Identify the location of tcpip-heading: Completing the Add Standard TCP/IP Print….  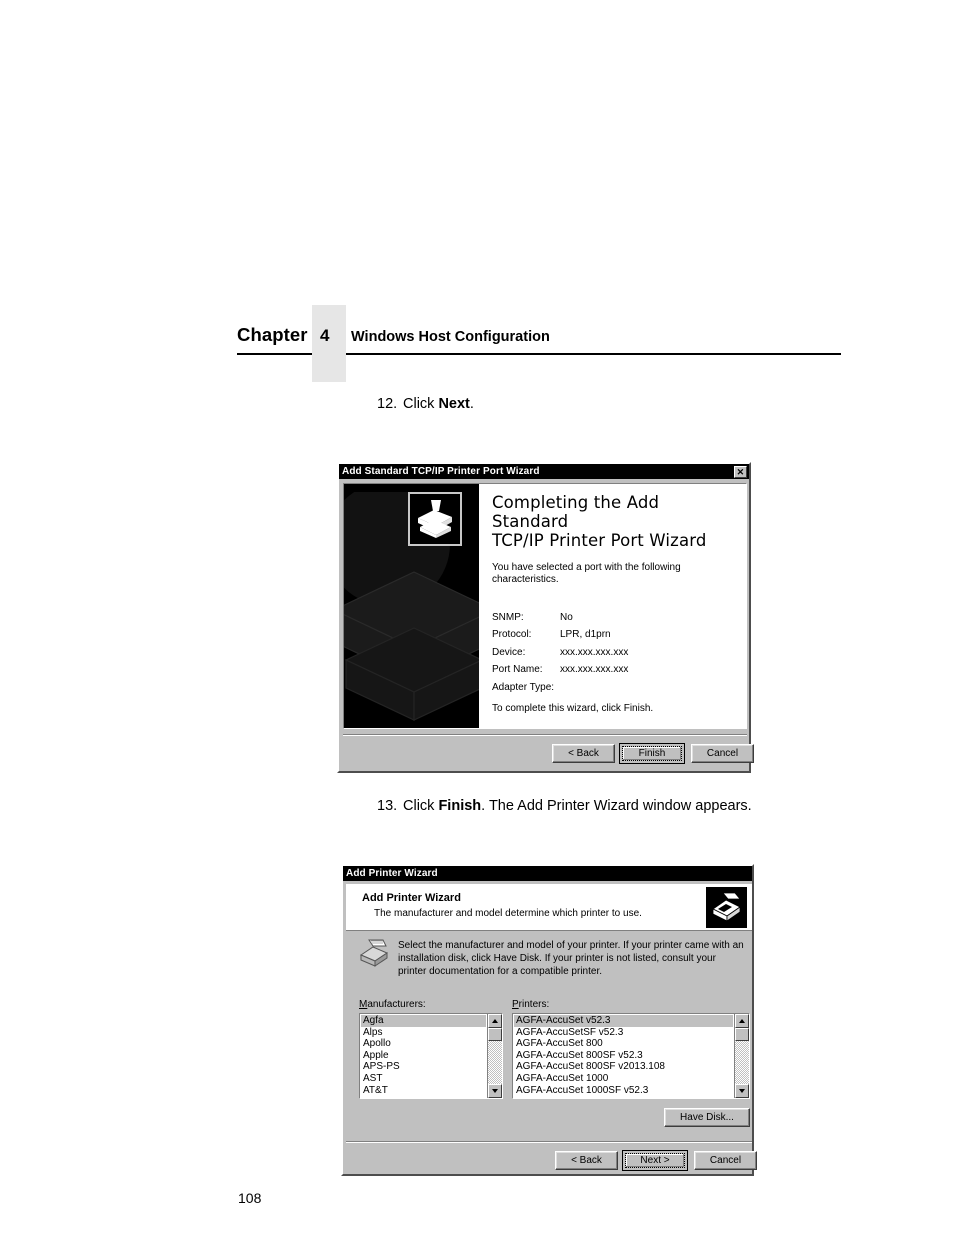
(614, 522).